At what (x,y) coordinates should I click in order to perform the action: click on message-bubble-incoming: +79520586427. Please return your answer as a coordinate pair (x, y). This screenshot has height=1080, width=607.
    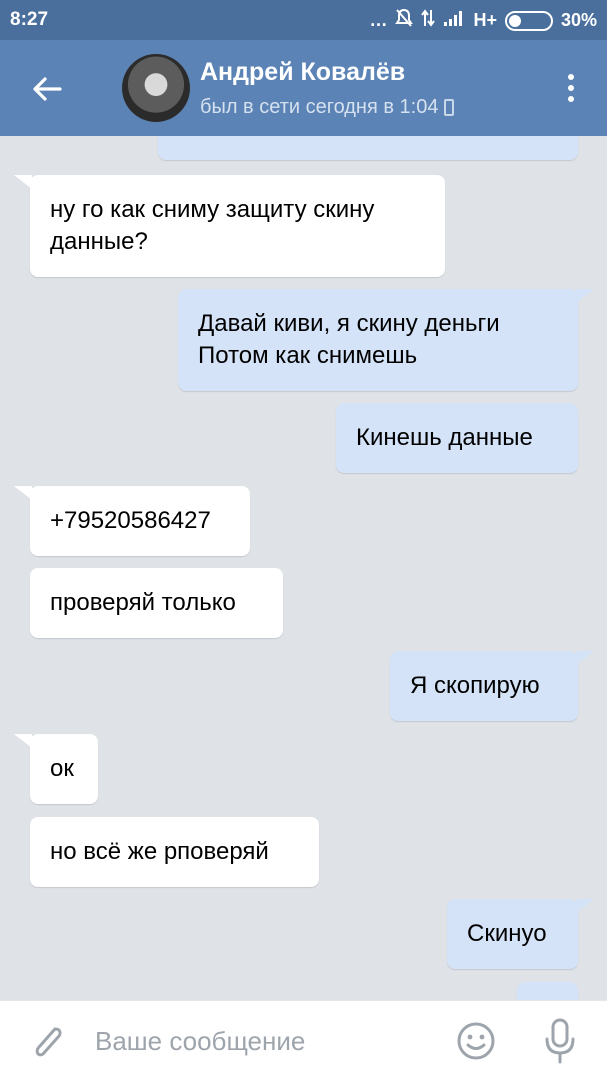
    Looking at the image, I should click on (132, 521).